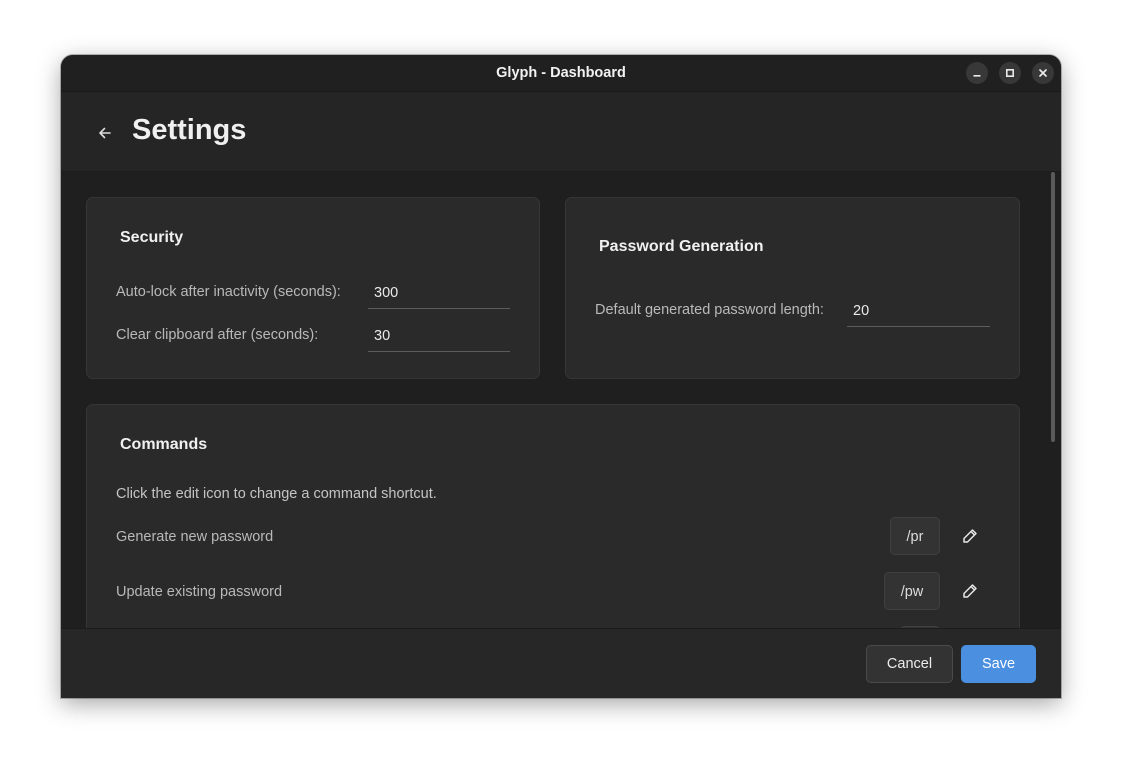 Image resolution: width=1122 pixels, height=765 pixels. What do you see at coordinates (561, 663) in the screenshot?
I see `settings-footer: Cancel Save` at bounding box center [561, 663].